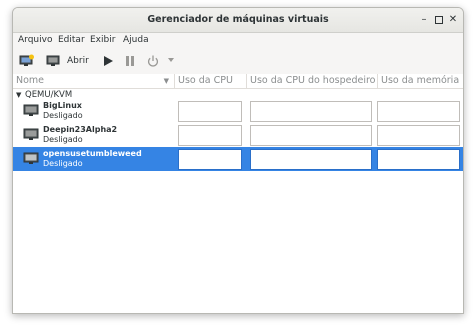  What do you see at coordinates (238, 41) in the screenshot?
I see `menu-bar: Arquivo Editar Exibir Ajuda` at bounding box center [238, 41].